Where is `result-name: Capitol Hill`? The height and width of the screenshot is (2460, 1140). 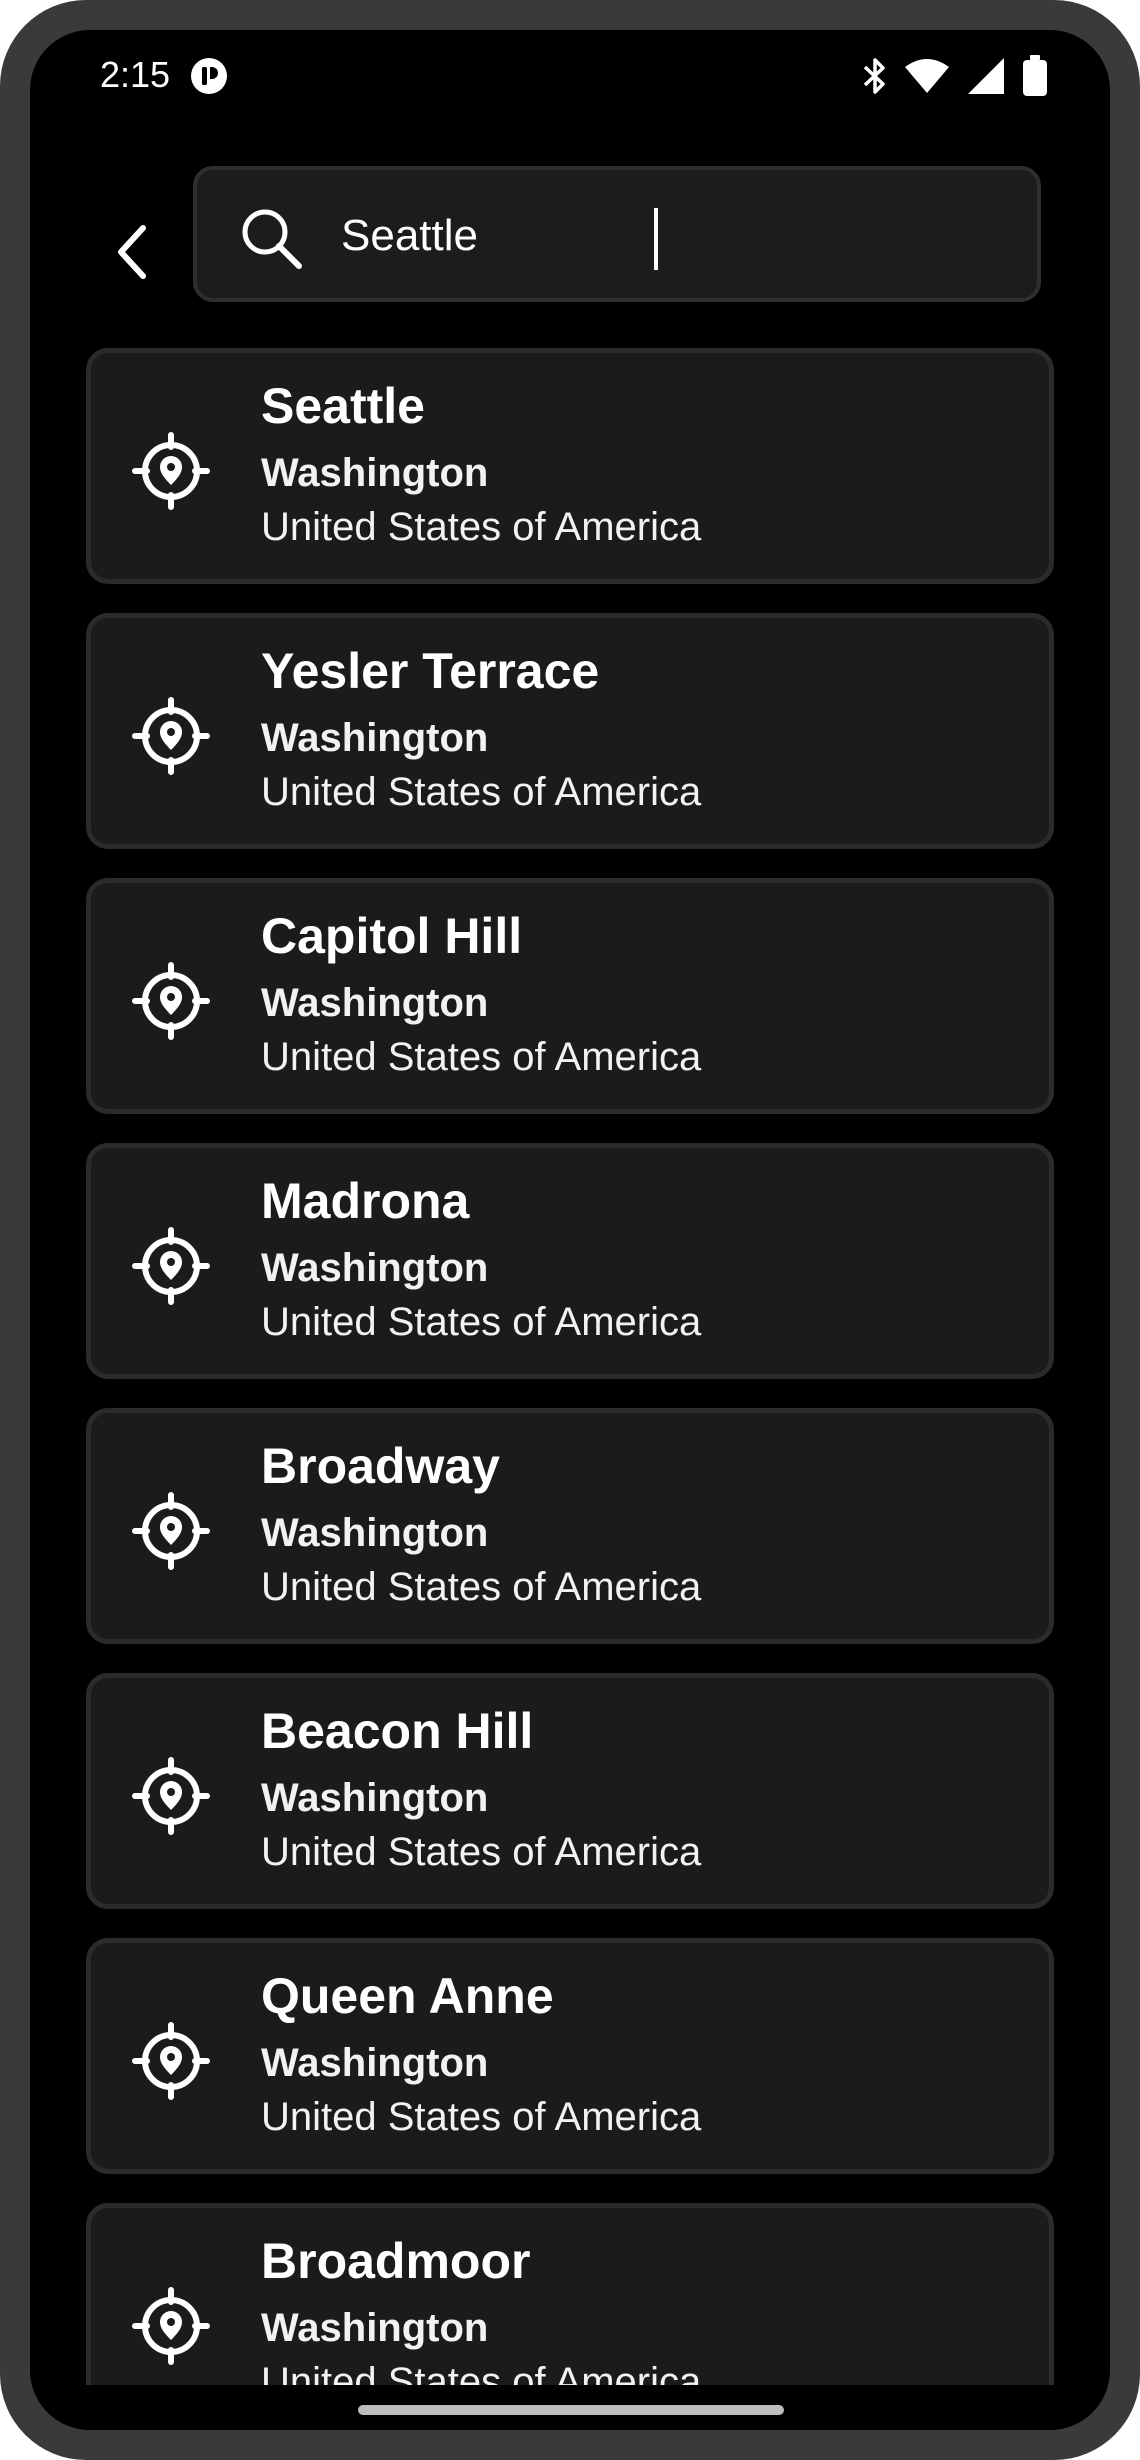
result-name: Capitol Hill is located at coordinates (392, 936).